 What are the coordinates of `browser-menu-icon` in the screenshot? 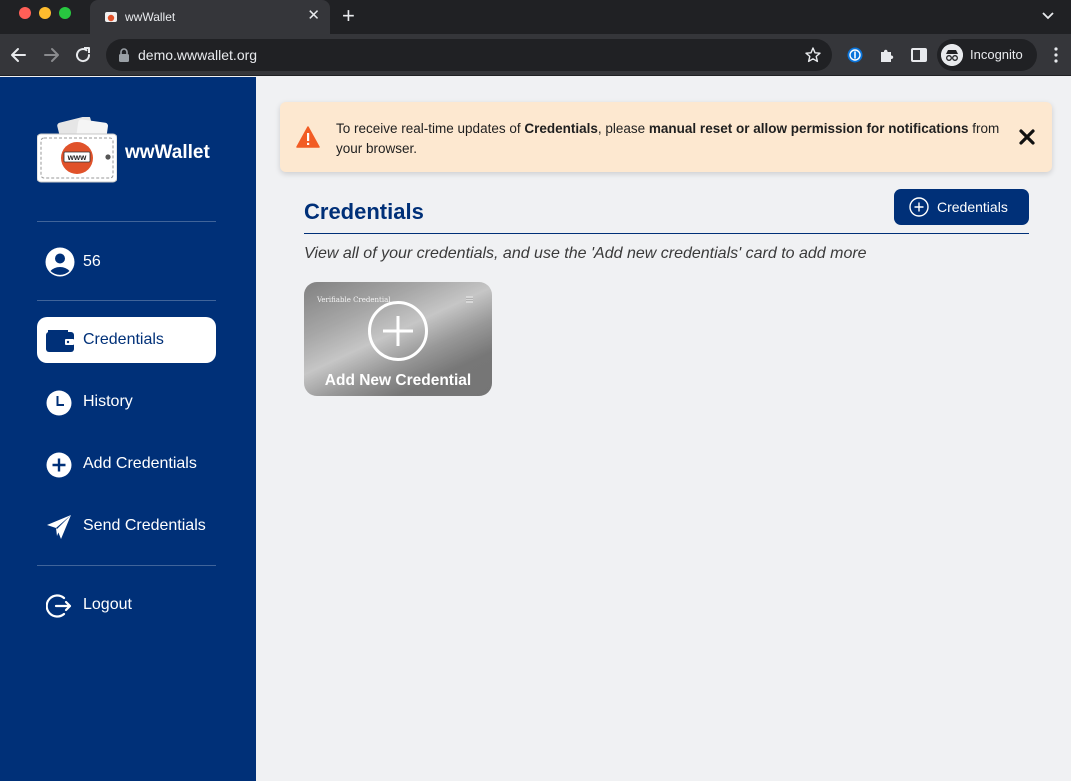 It's located at (1056, 55).